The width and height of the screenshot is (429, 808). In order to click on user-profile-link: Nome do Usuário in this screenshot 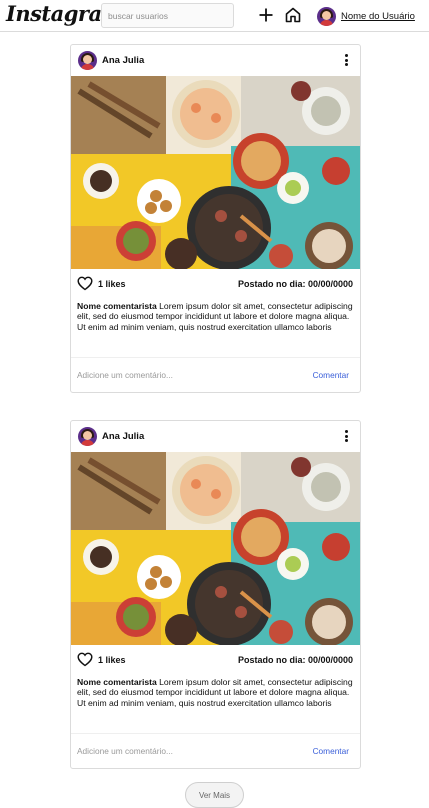, I will do `click(366, 16)`.